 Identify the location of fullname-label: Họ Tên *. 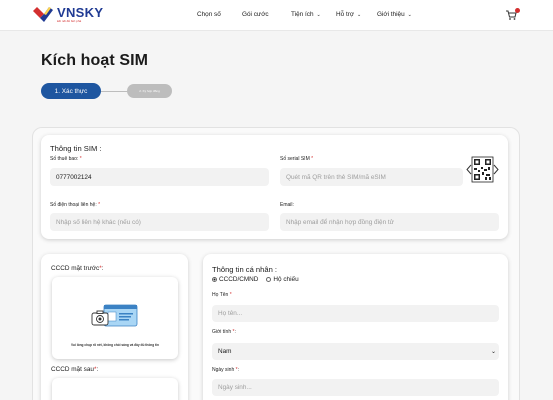
(222, 295).